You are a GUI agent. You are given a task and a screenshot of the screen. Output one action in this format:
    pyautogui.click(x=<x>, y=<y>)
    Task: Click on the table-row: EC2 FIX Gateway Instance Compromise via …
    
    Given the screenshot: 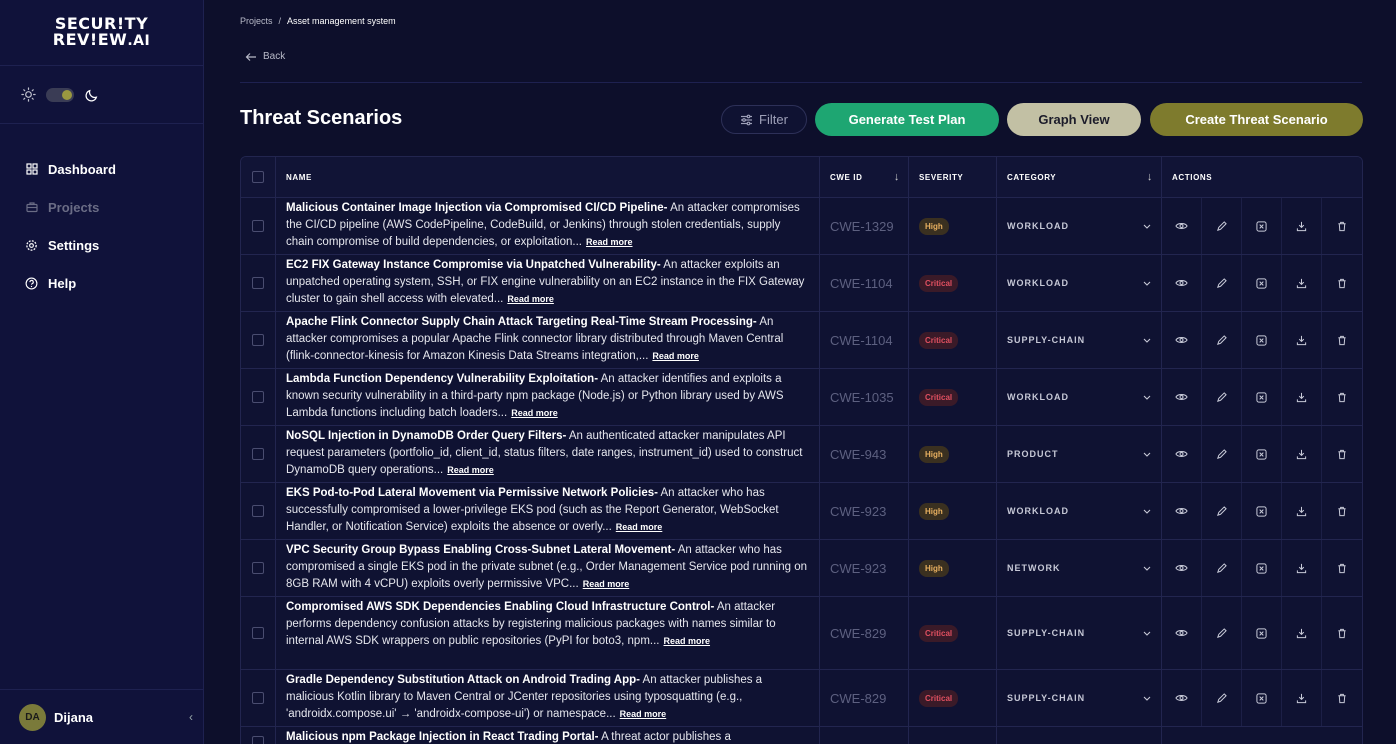 What is the action you would take?
    pyautogui.click(x=801, y=283)
    